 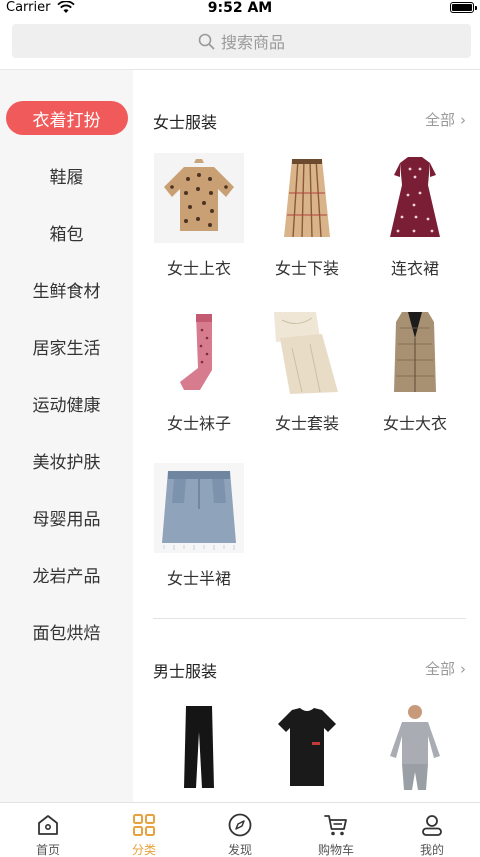 I want to click on product-category-name: 女士袜子, so click(x=198, y=423).